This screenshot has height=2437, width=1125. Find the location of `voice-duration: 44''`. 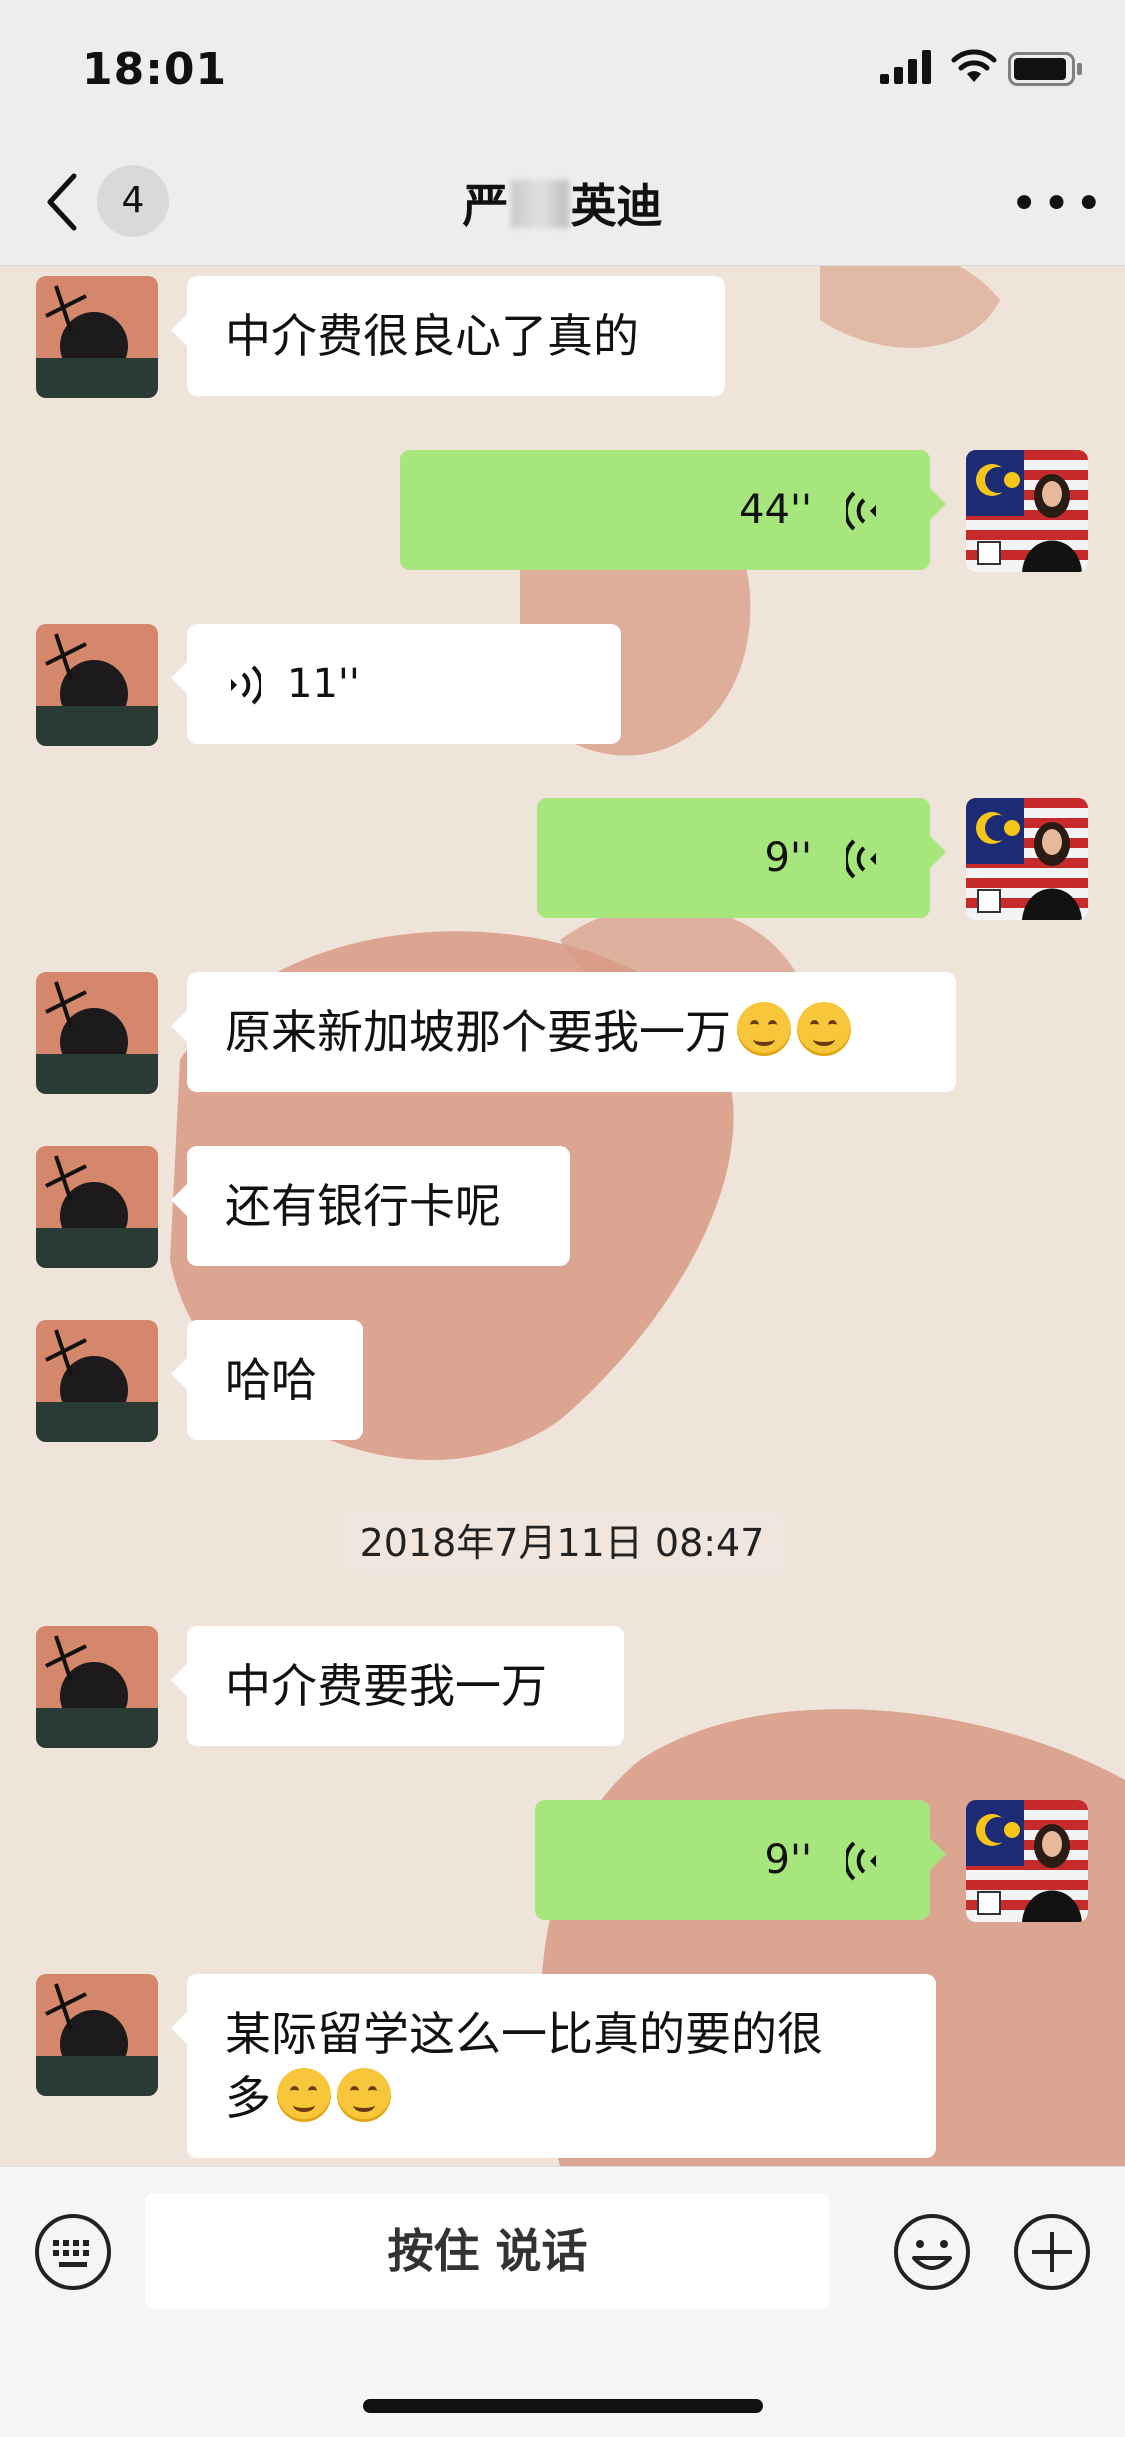

voice-duration: 44'' is located at coordinates (775, 510).